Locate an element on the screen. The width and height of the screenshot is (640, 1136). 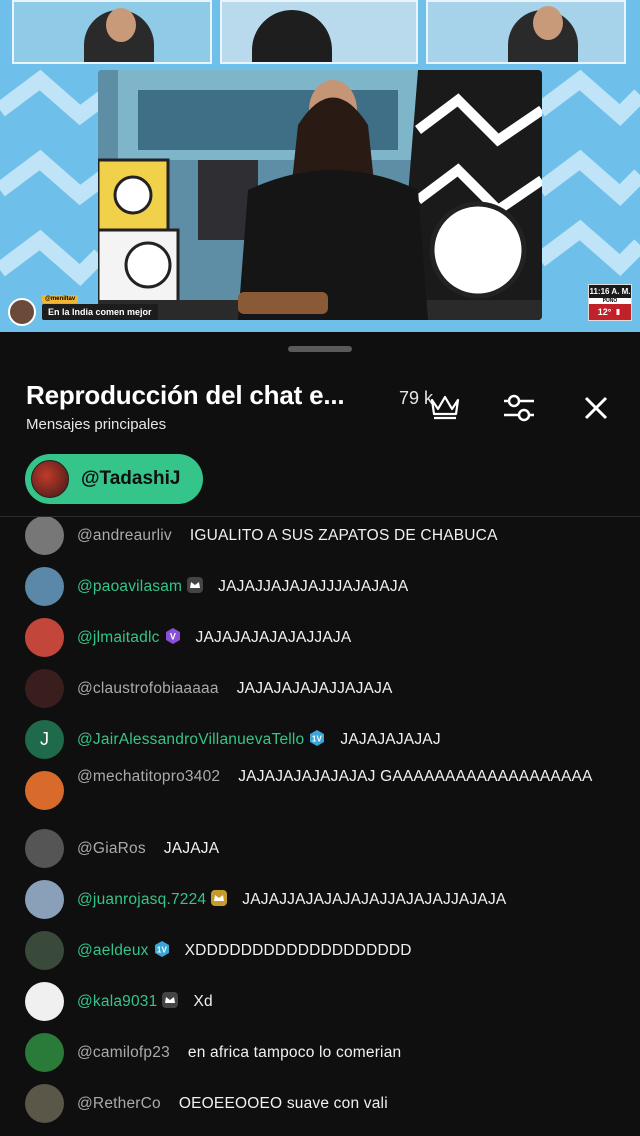
chat-text: JAJAJAJAJAJAJAJ GAAAAAAAAAAAAAAAAAAA is located at coordinates (415, 776).